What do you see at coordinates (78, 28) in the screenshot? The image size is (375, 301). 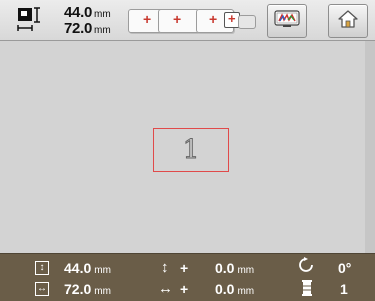 I see `design-width-value: 72.0` at bounding box center [78, 28].